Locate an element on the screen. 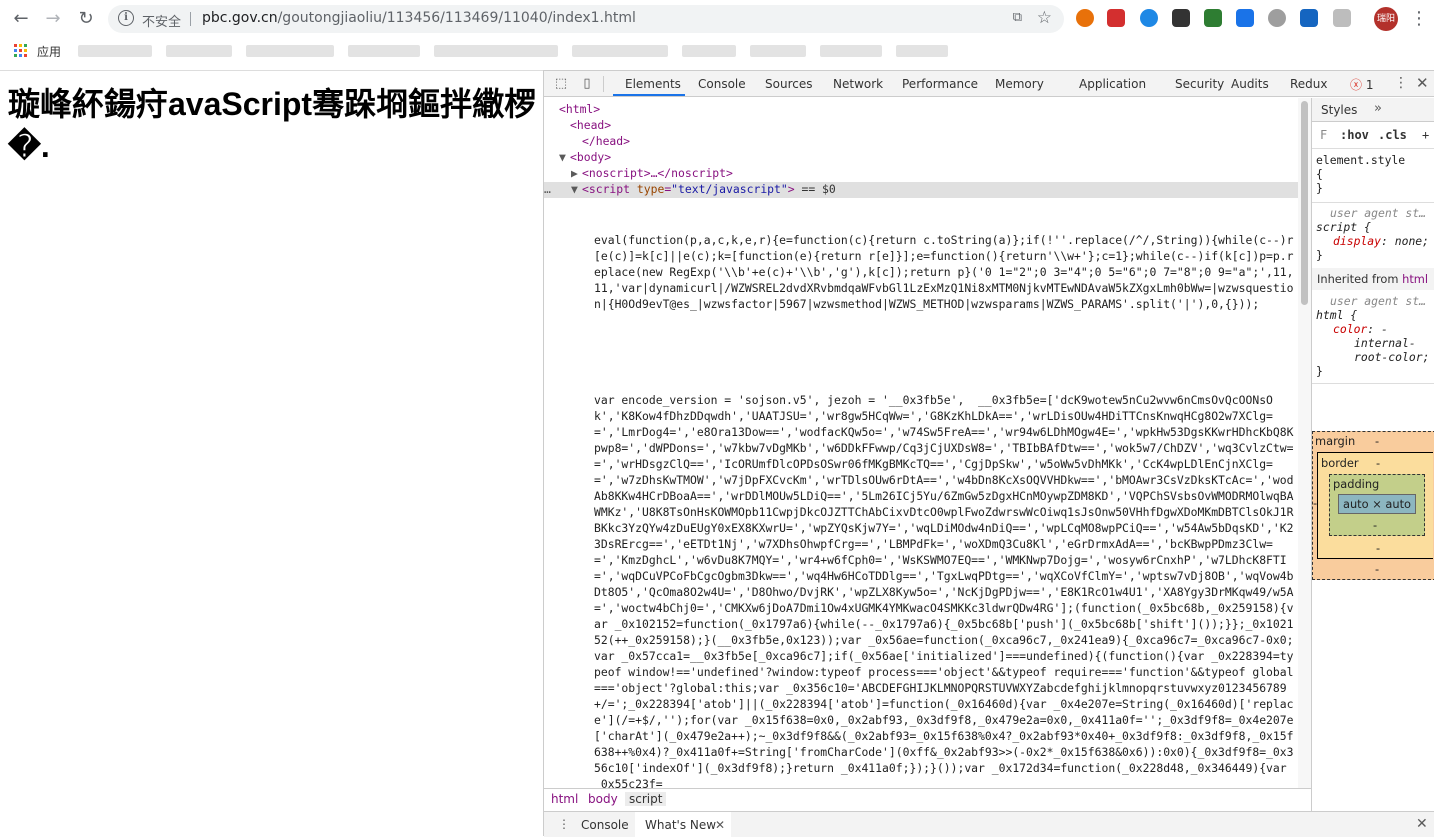 This screenshot has height=837, width=1434. dom-node-head: <head> is located at coordinates (590, 125).